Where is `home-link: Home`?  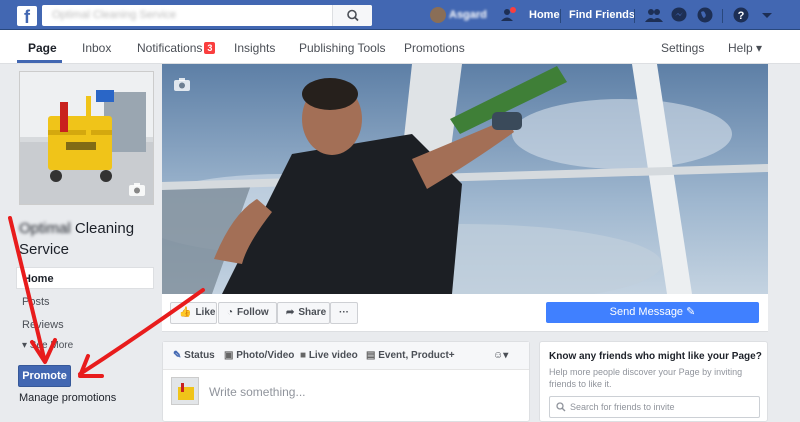 home-link: Home is located at coordinates (544, 15).